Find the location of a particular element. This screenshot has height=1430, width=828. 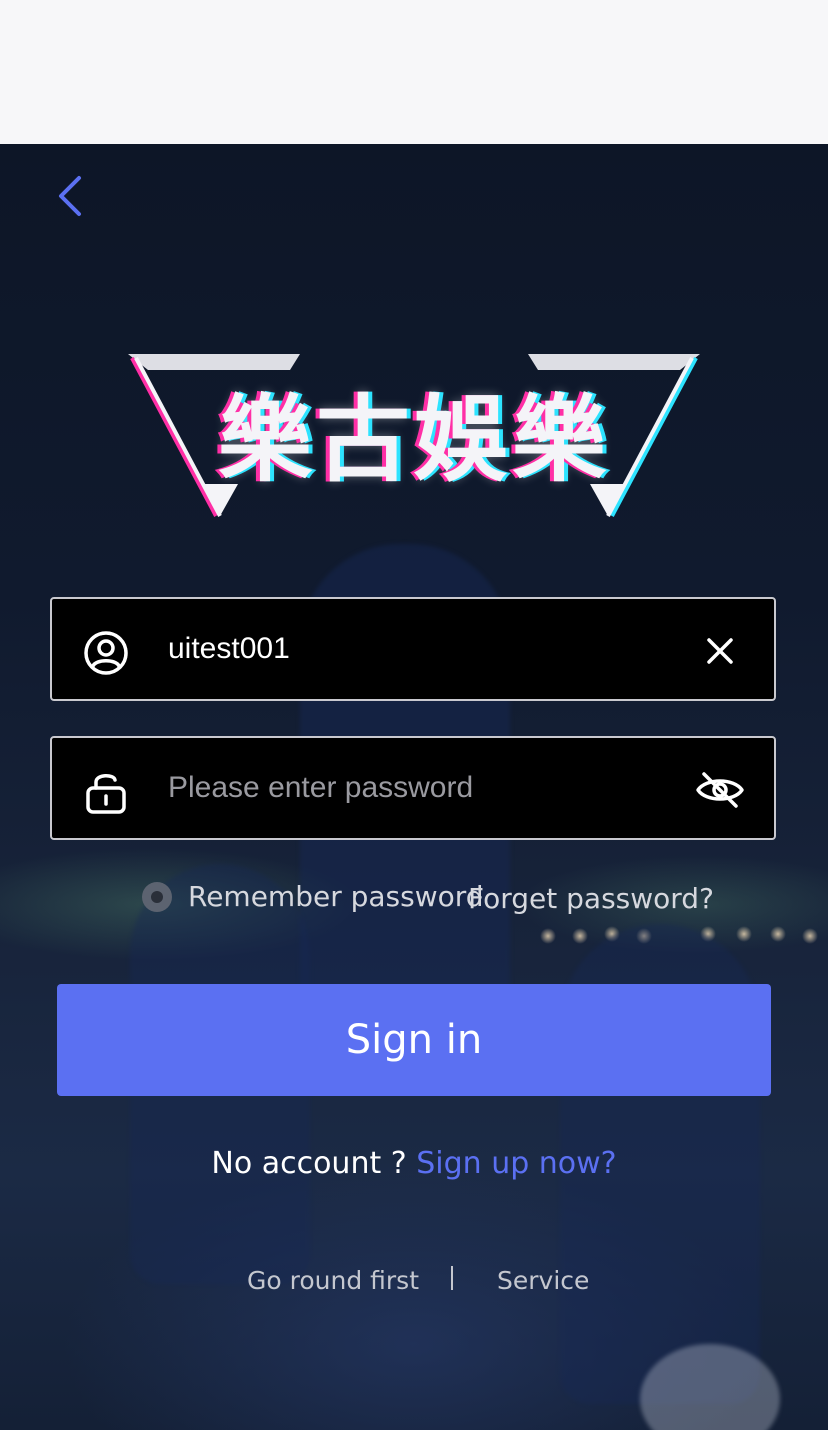

password-field is located at coordinates (413, 788).